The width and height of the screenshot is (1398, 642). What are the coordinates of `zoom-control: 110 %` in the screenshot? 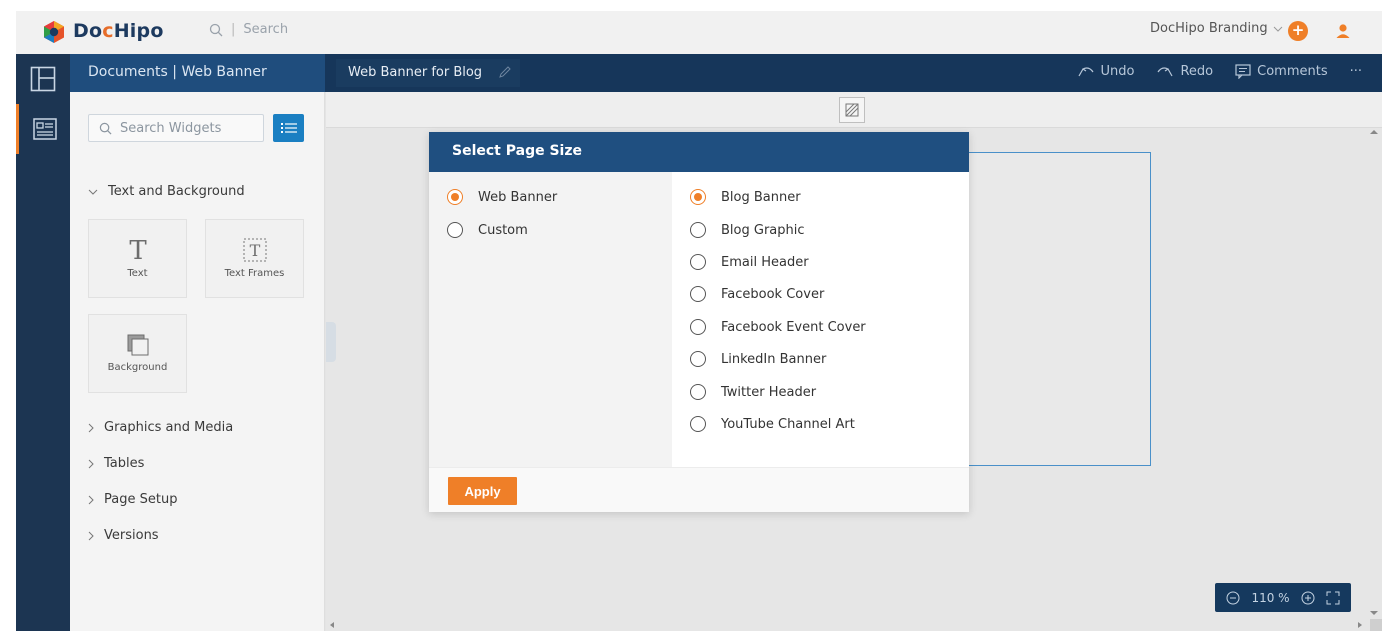 It's located at (1283, 597).